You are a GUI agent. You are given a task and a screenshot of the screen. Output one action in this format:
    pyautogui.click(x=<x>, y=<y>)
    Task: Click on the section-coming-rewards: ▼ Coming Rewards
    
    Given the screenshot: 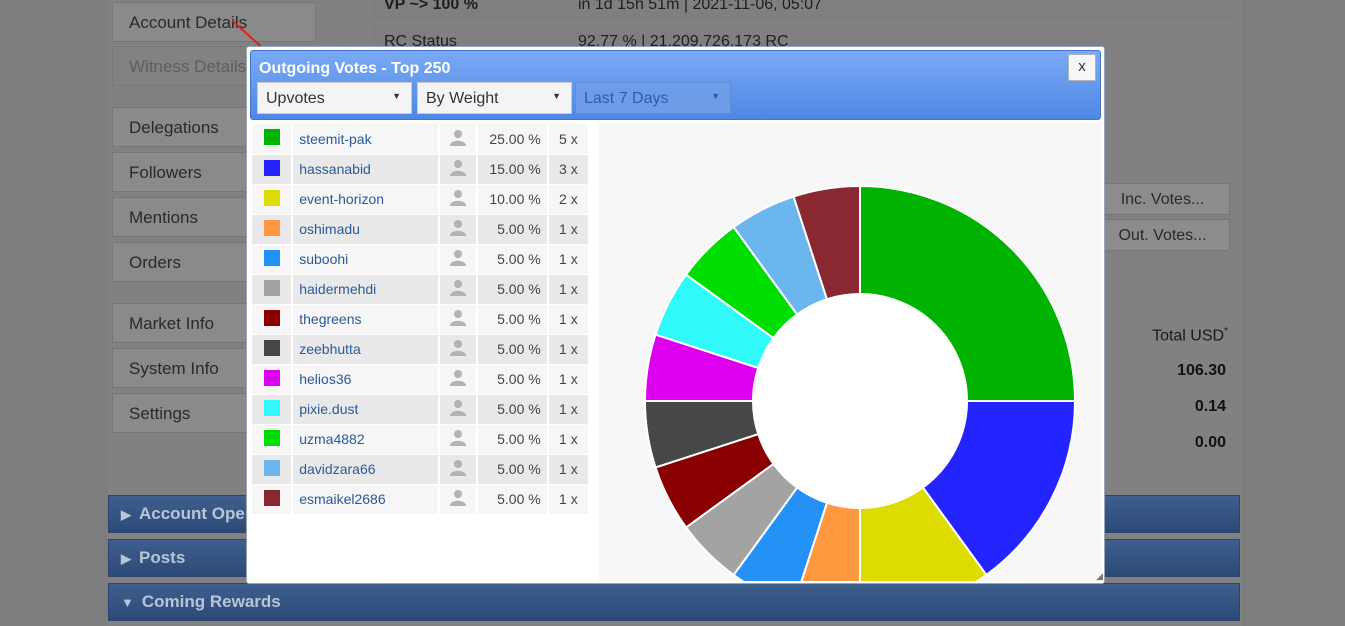 What is the action you would take?
    pyautogui.click(x=674, y=602)
    